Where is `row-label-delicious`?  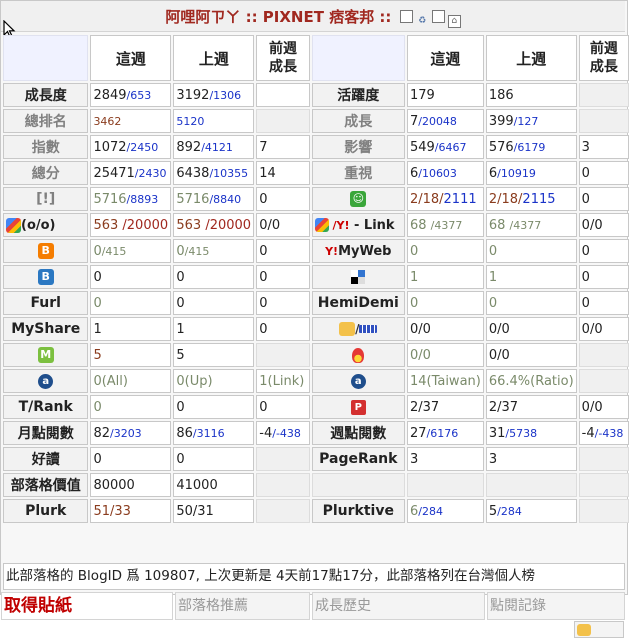
row-label-delicious is located at coordinates (358, 277).